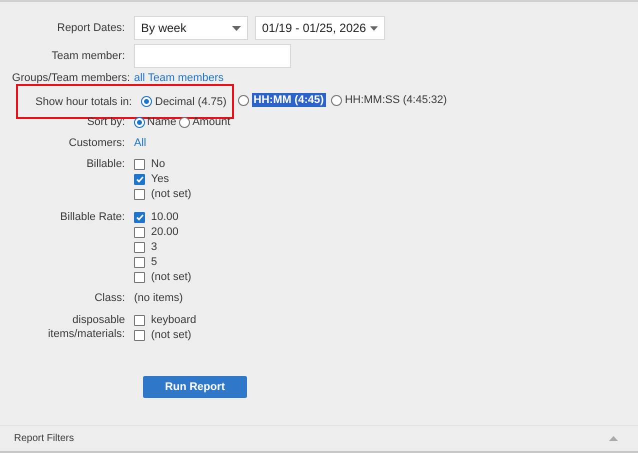 Image resolution: width=638 pixels, height=453 pixels. Describe the element at coordinates (91, 28) in the screenshot. I see `field-label: Report Dates:` at that location.